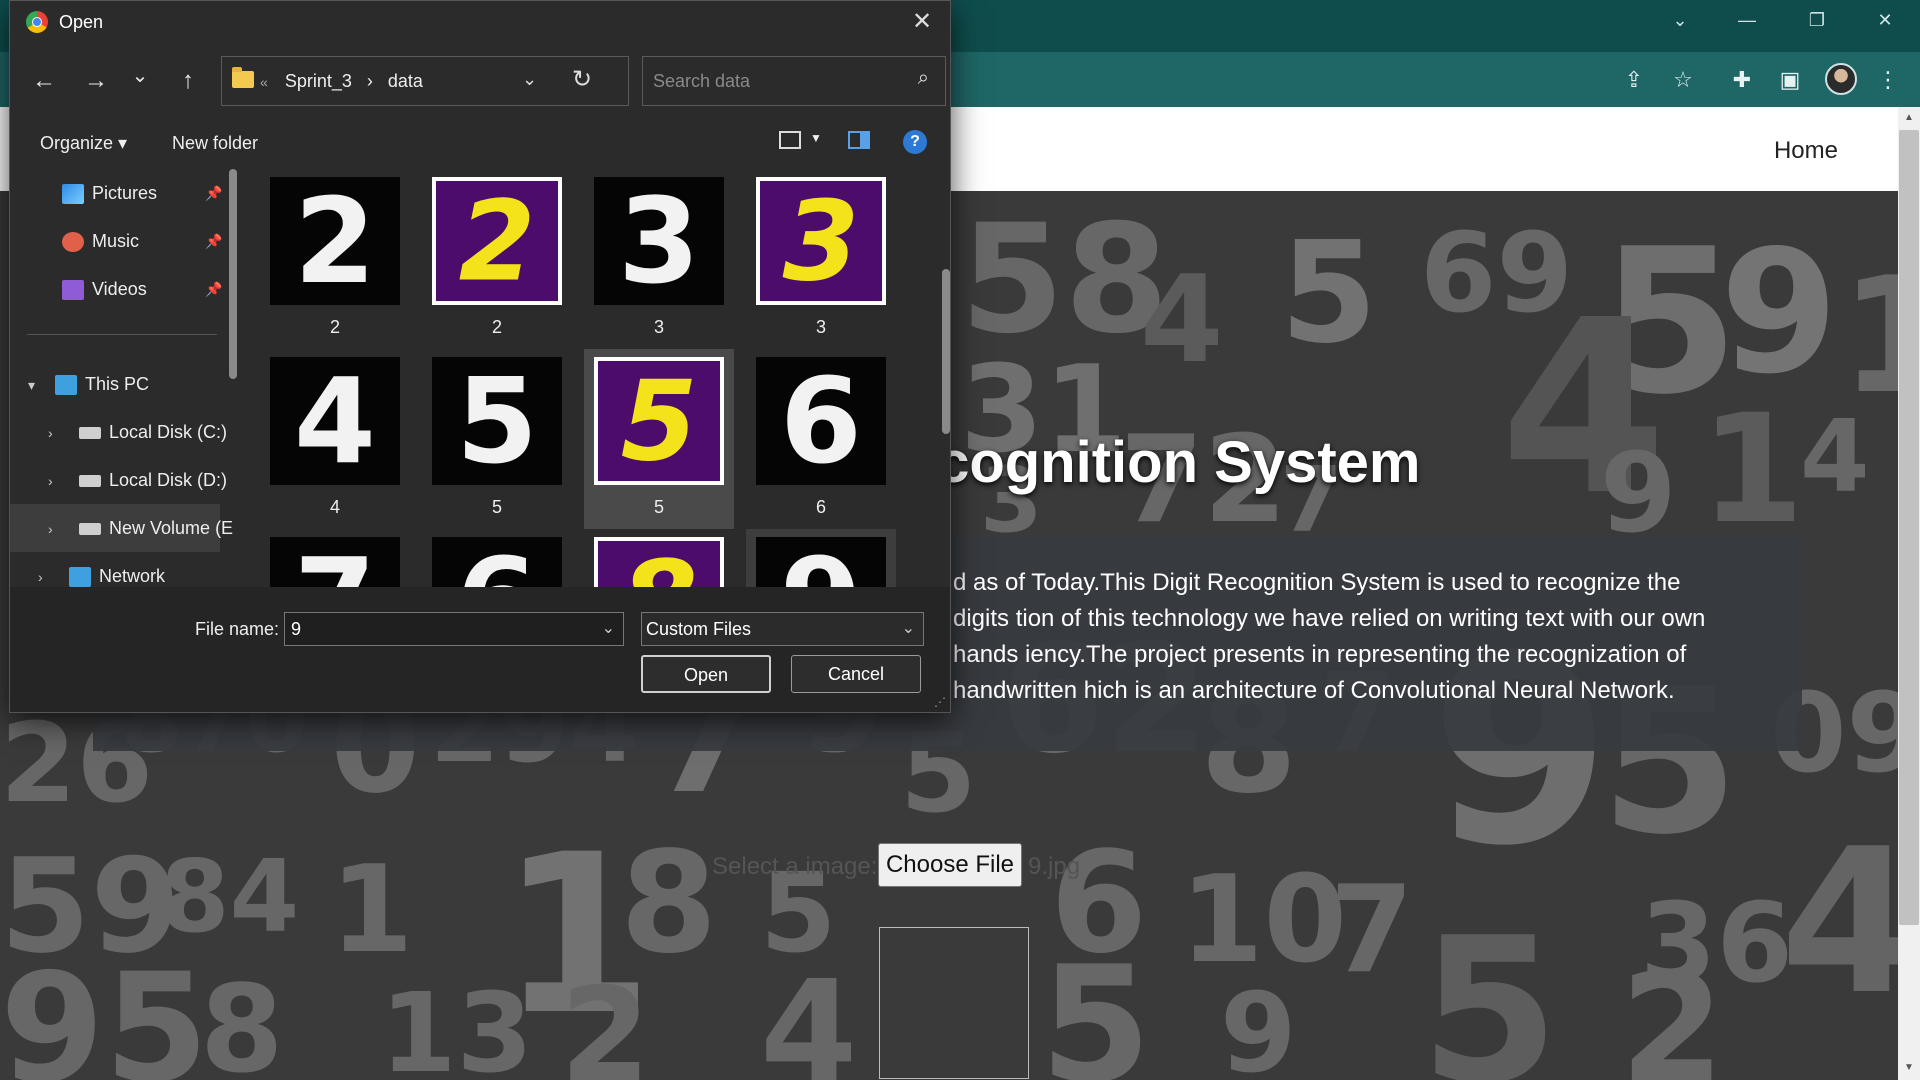 This screenshot has height=1080, width=1920. Describe the element at coordinates (497, 558) in the screenshot. I see `file-tile: 6` at that location.